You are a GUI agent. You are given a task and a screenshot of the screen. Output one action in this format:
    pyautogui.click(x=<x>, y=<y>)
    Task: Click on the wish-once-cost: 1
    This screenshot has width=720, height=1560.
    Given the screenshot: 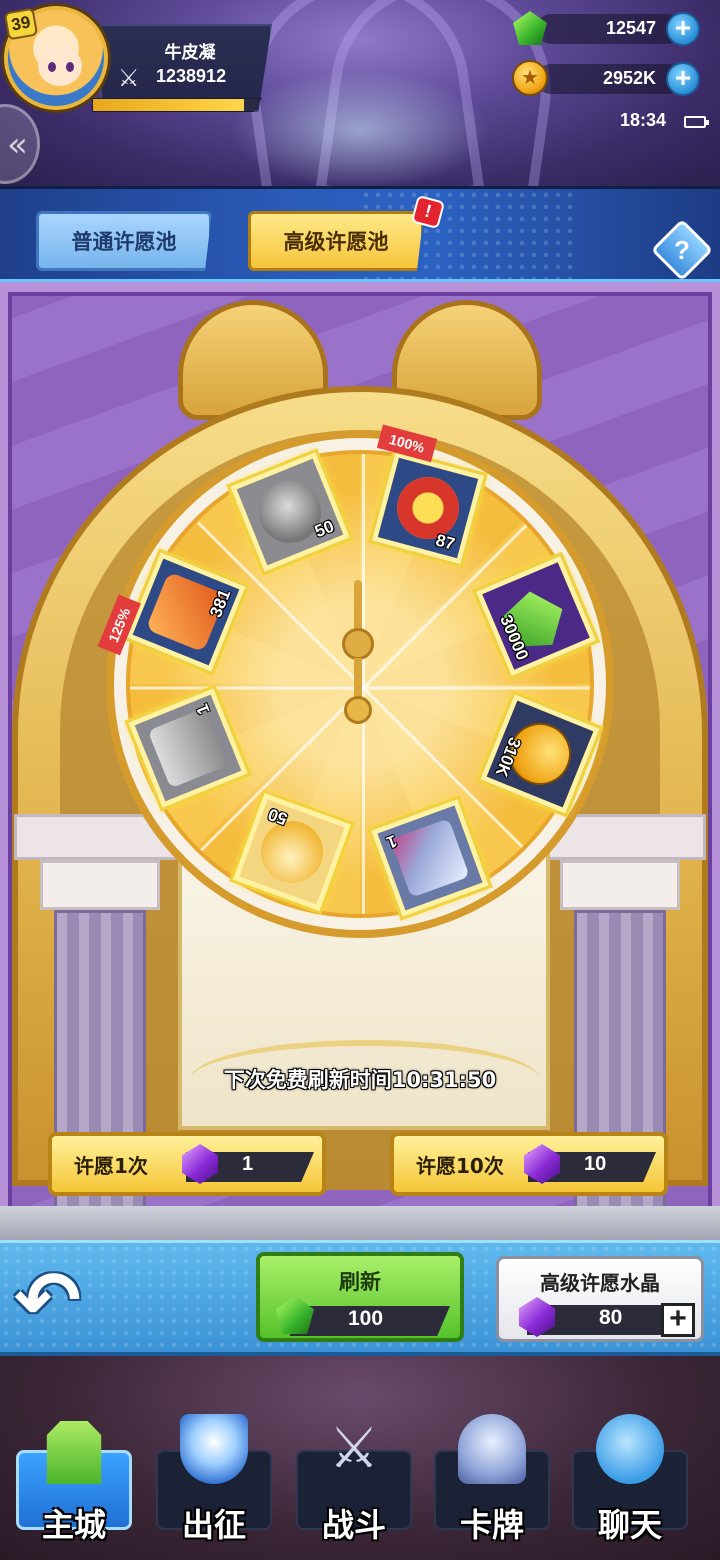 What is the action you would take?
    pyautogui.click(x=248, y=1164)
    